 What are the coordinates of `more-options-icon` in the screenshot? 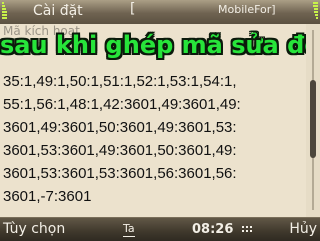 It's located at (247, 230).